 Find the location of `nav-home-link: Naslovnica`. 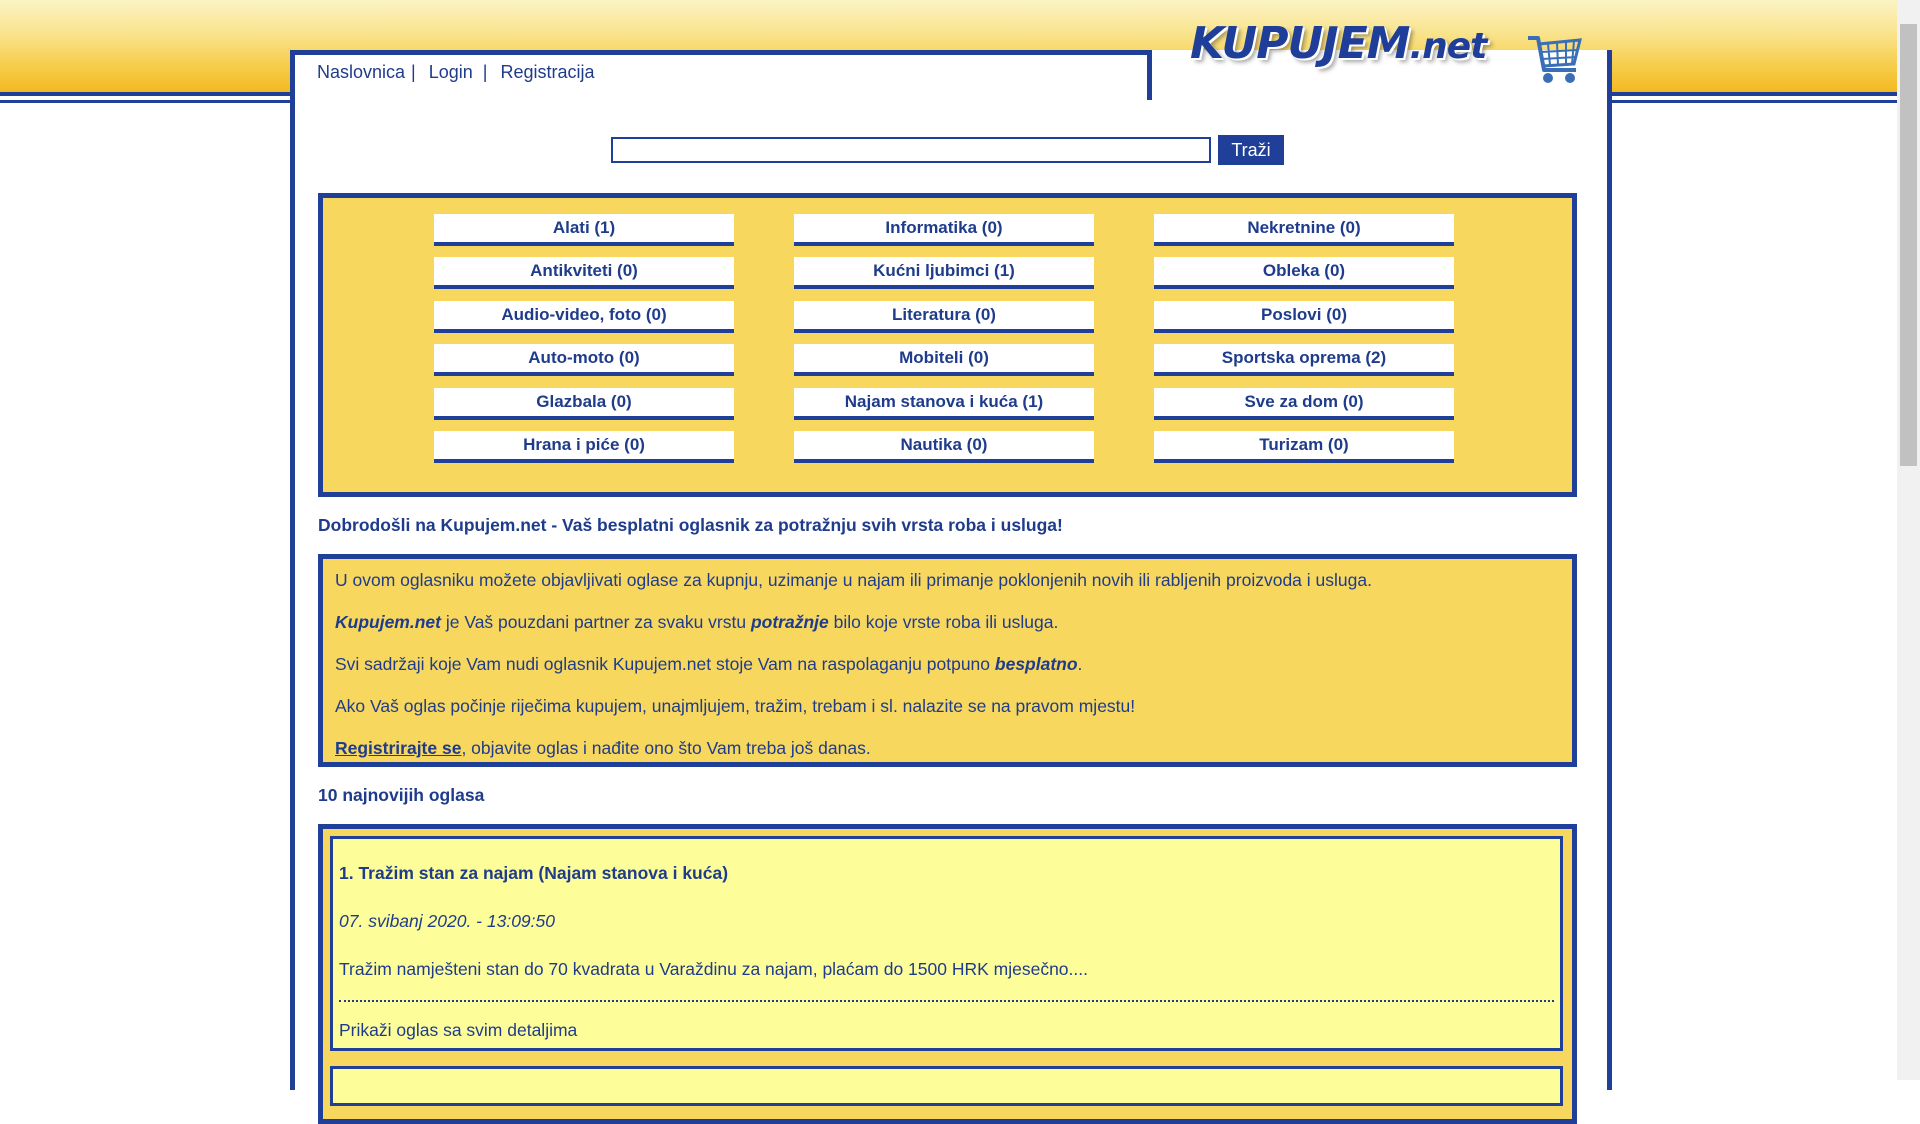

nav-home-link: Naslovnica is located at coordinates (361, 72).